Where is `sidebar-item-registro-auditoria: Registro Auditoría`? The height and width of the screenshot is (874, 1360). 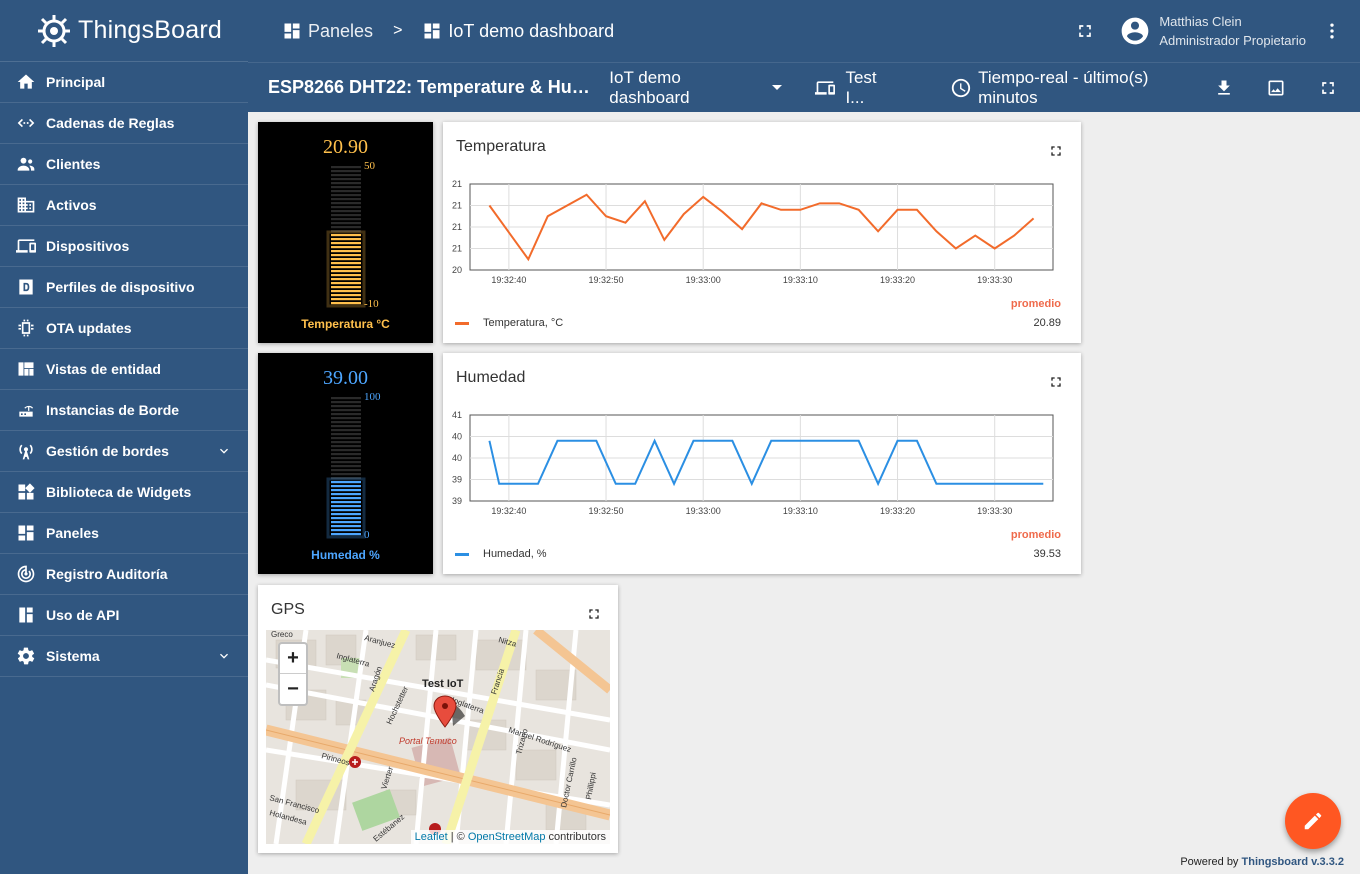 sidebar-item-registro-auditoria: Registro Auditoría is located at coordinates (124, 574).